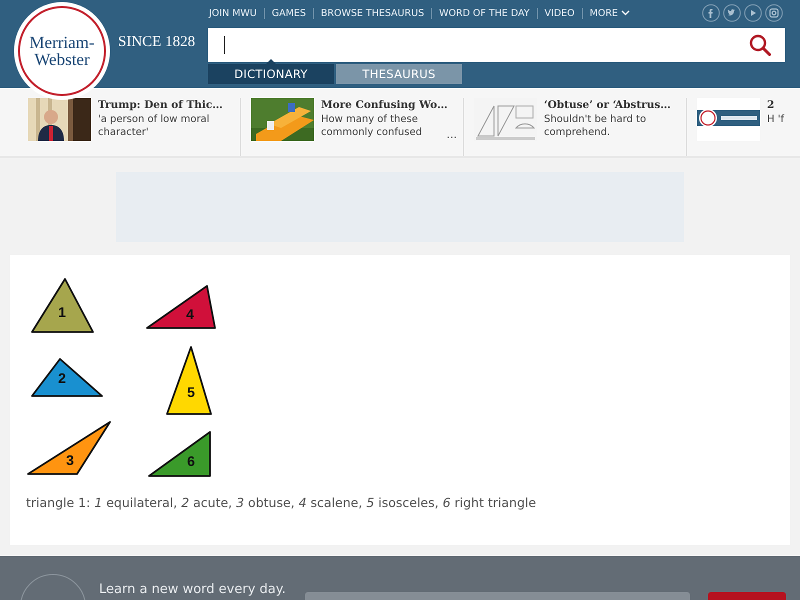  What do you see at coordinates (625, 13) in the screenshot?
I see `chevron-icon` at bounding box center [625, 13].